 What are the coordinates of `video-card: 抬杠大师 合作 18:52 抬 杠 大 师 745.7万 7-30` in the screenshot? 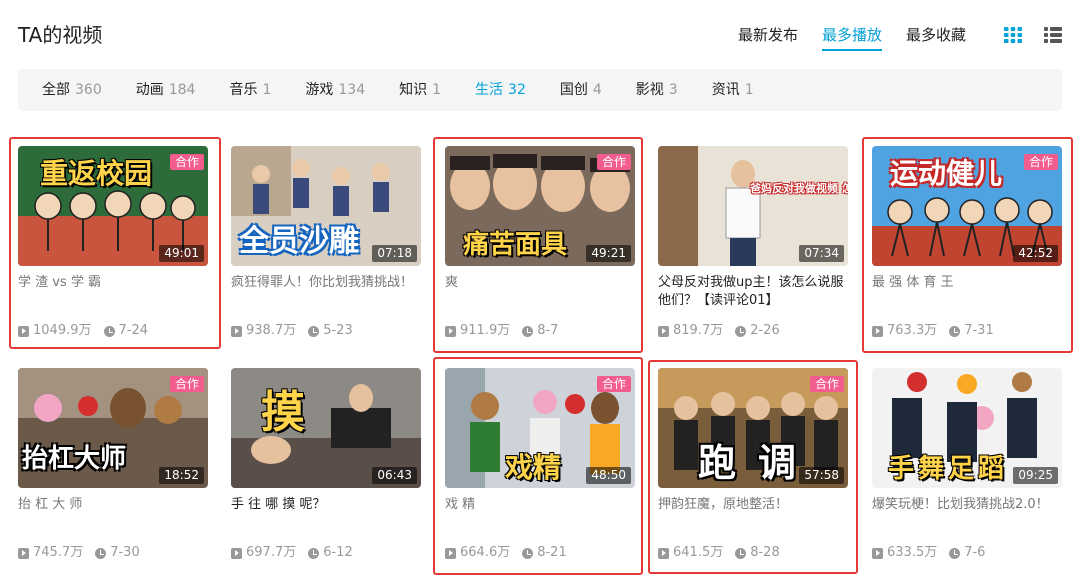 It's located at (113, 468).